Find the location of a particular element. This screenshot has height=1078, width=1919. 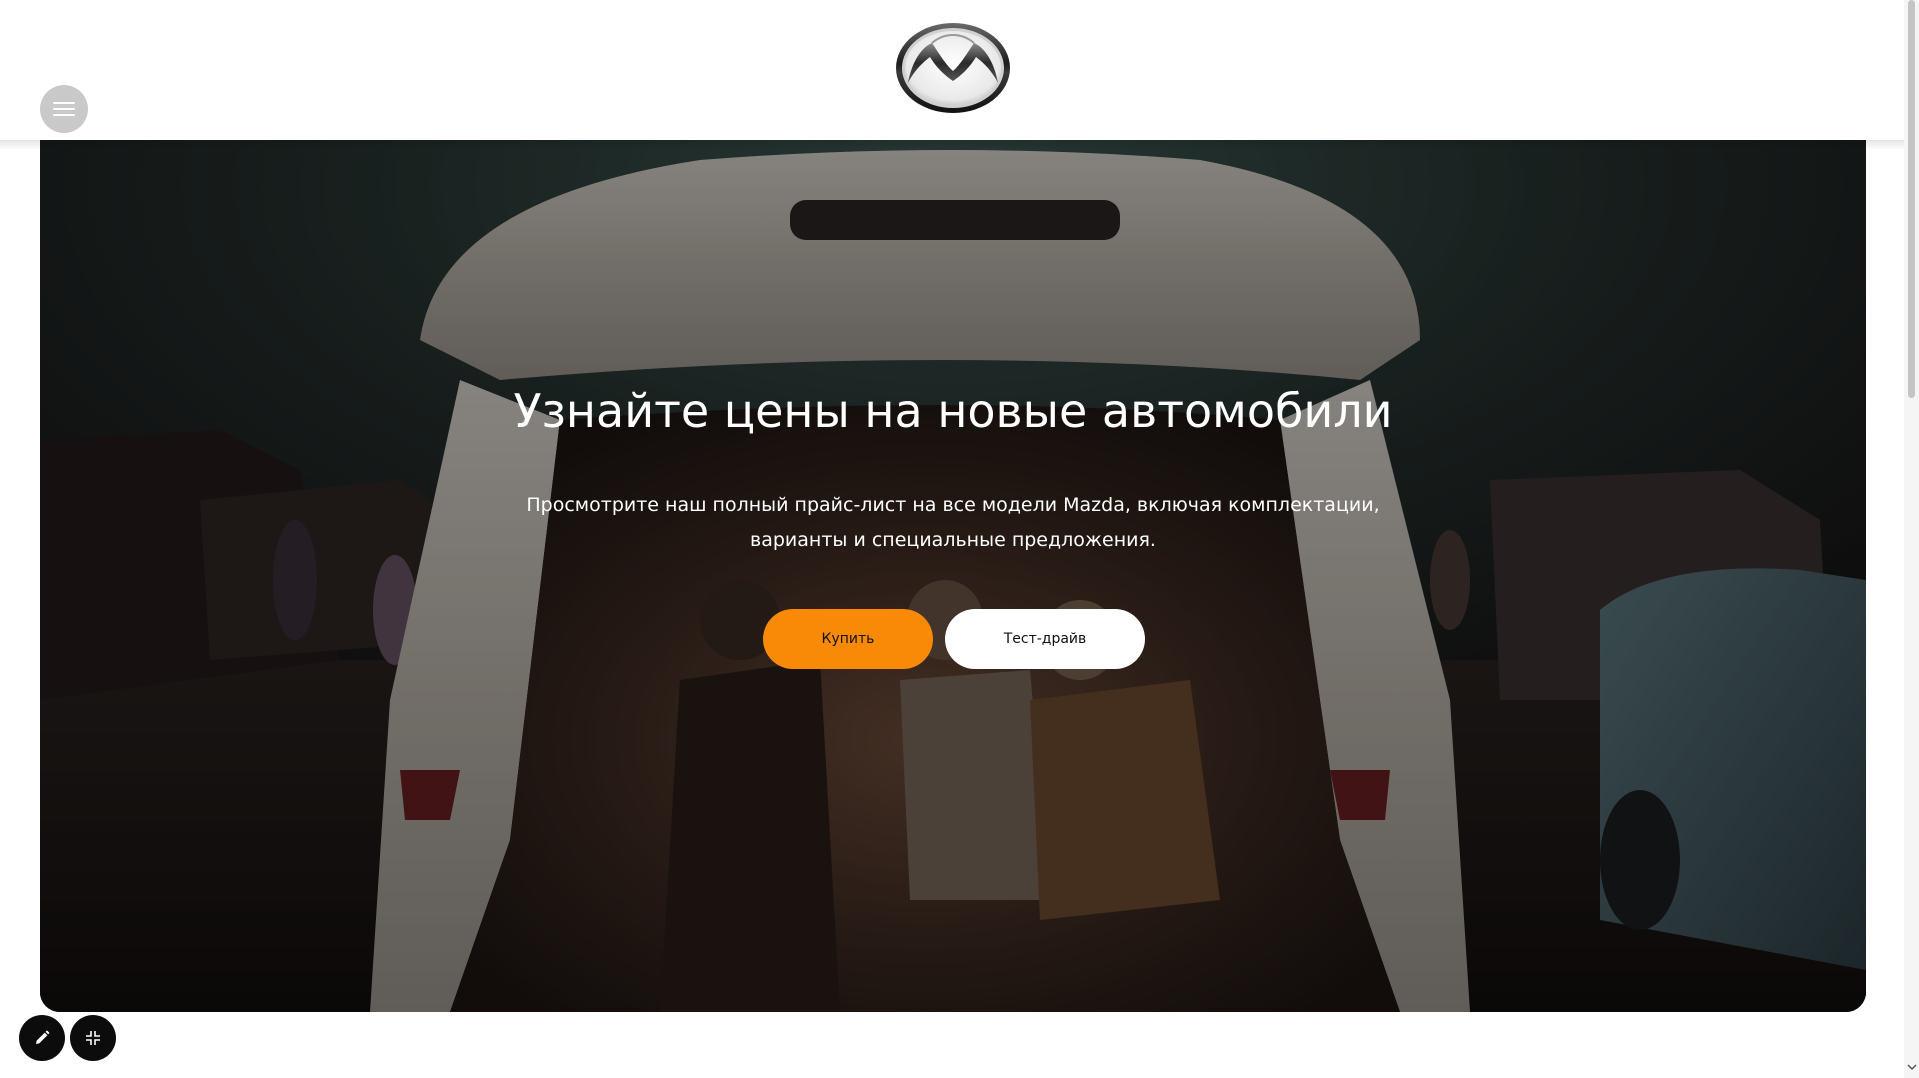

edit-button is located at coordinates (42, 1038).